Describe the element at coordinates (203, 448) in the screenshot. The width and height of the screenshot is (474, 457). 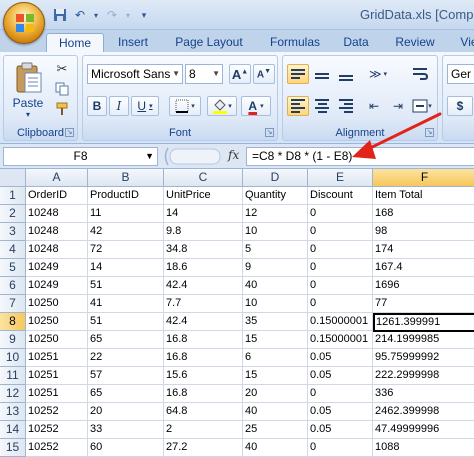
I see `grid-cell: 27.2` at that location.